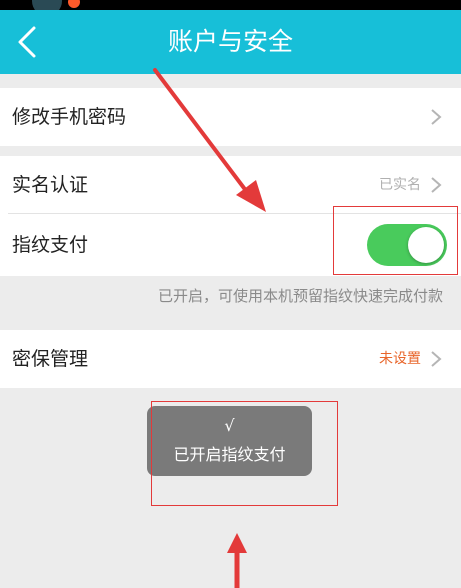 The height and width of the screenshot is (588, 461). Describe the element at coordinates (69, 117) in the screenshot. I see `change-password-label: 修改手机密码` at that location.